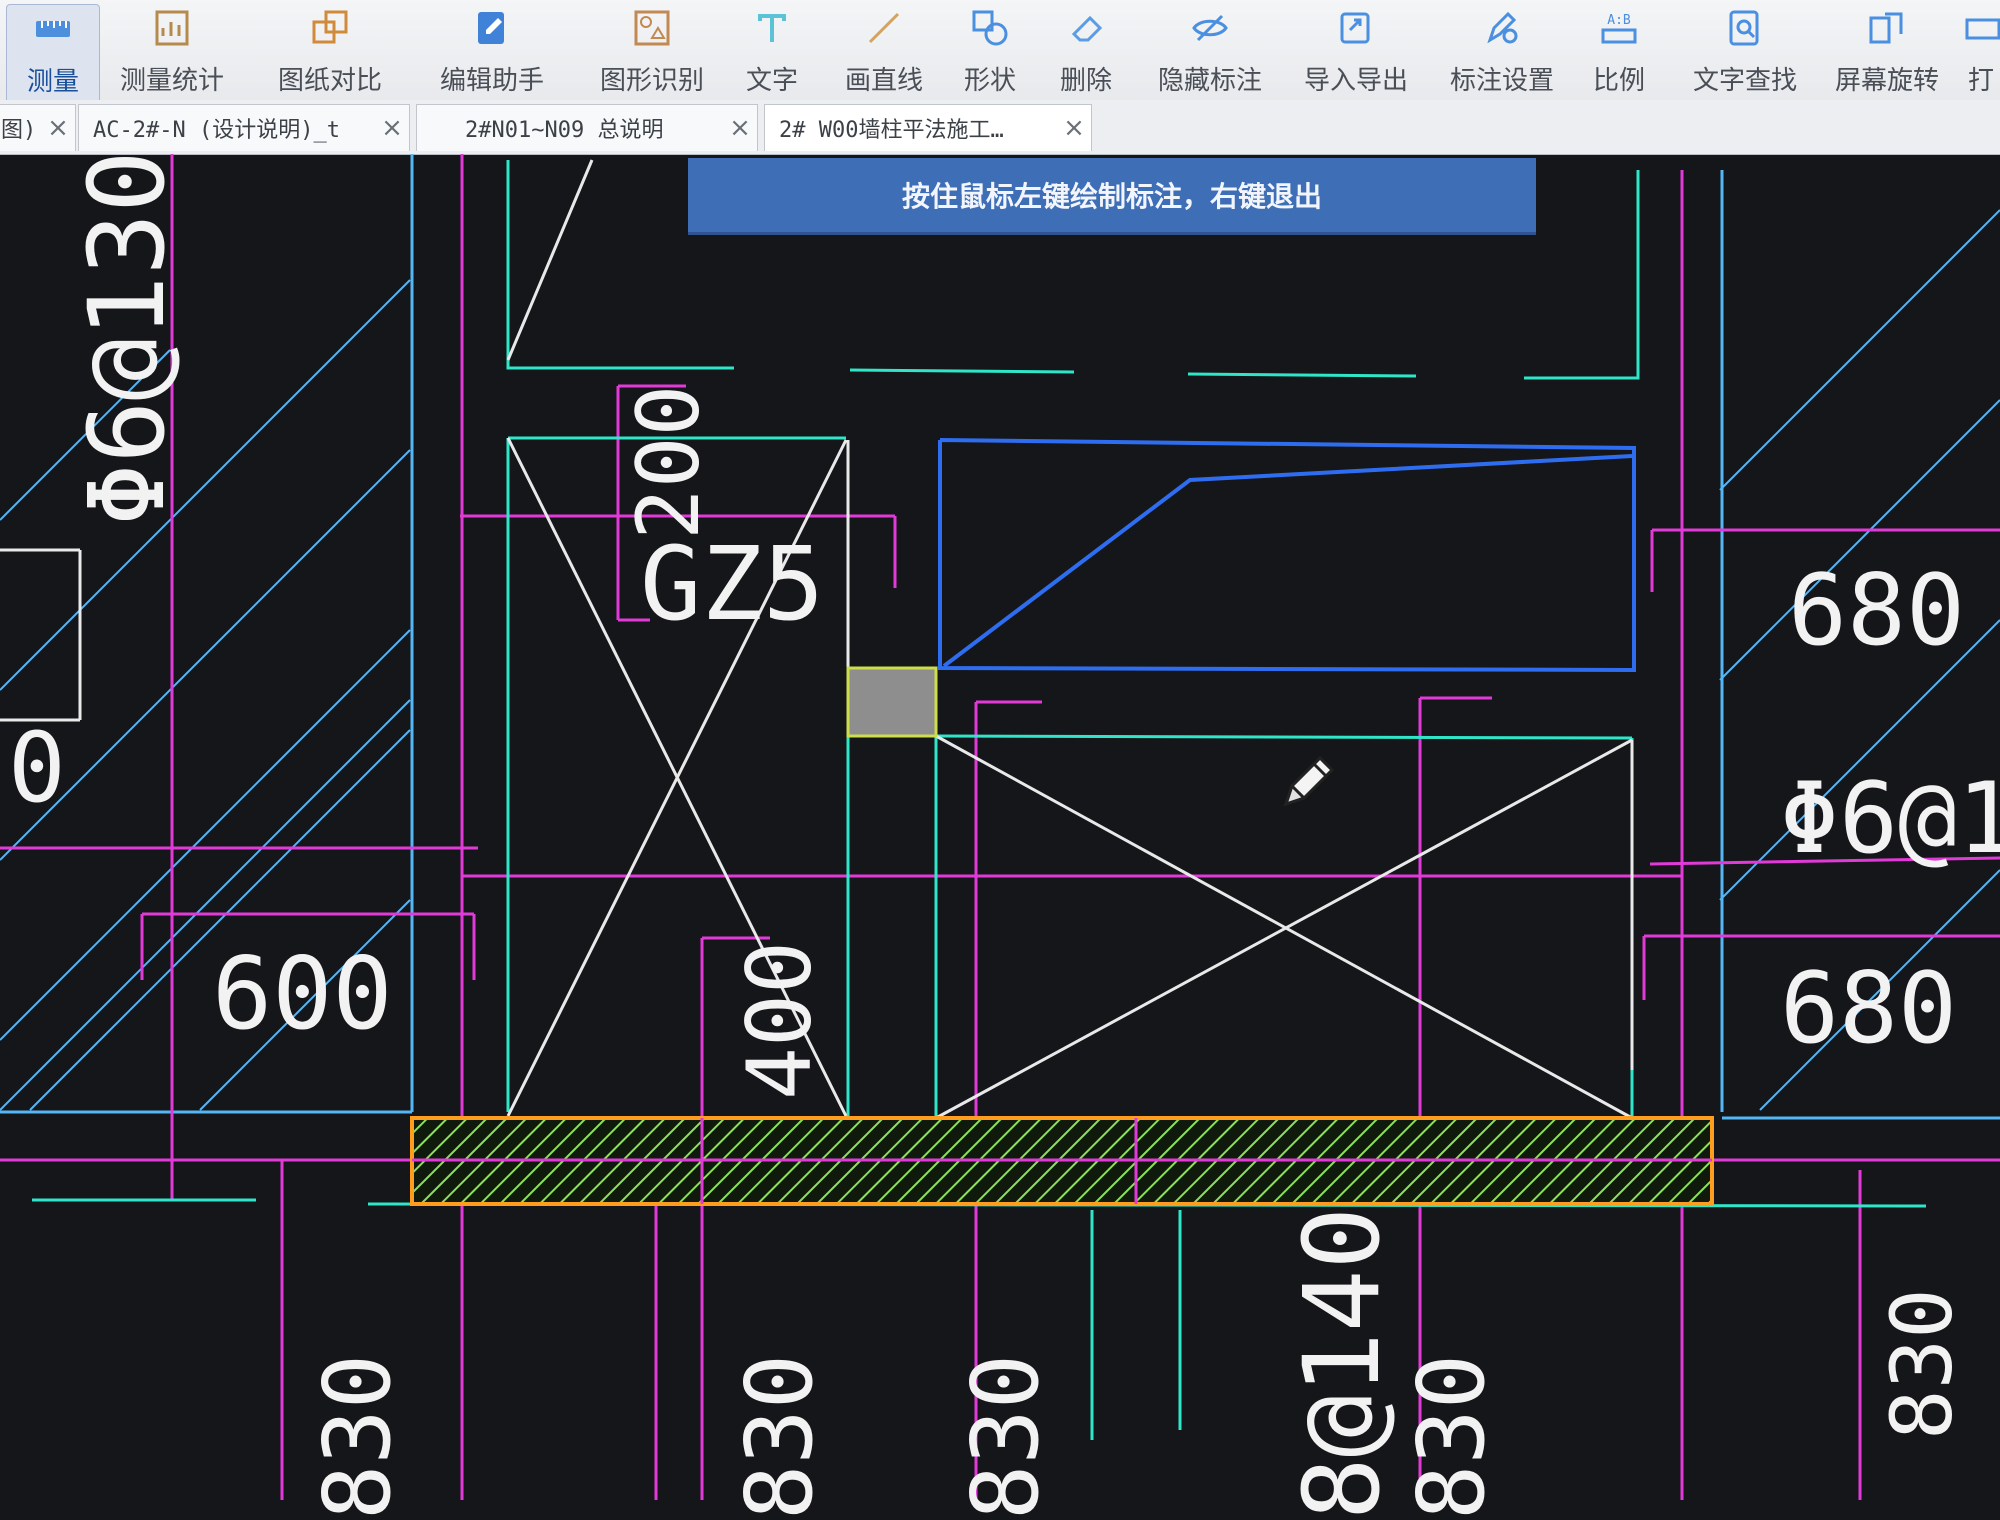  I want to click on dimension-680-bottom: 680, so click(1869, 1009).